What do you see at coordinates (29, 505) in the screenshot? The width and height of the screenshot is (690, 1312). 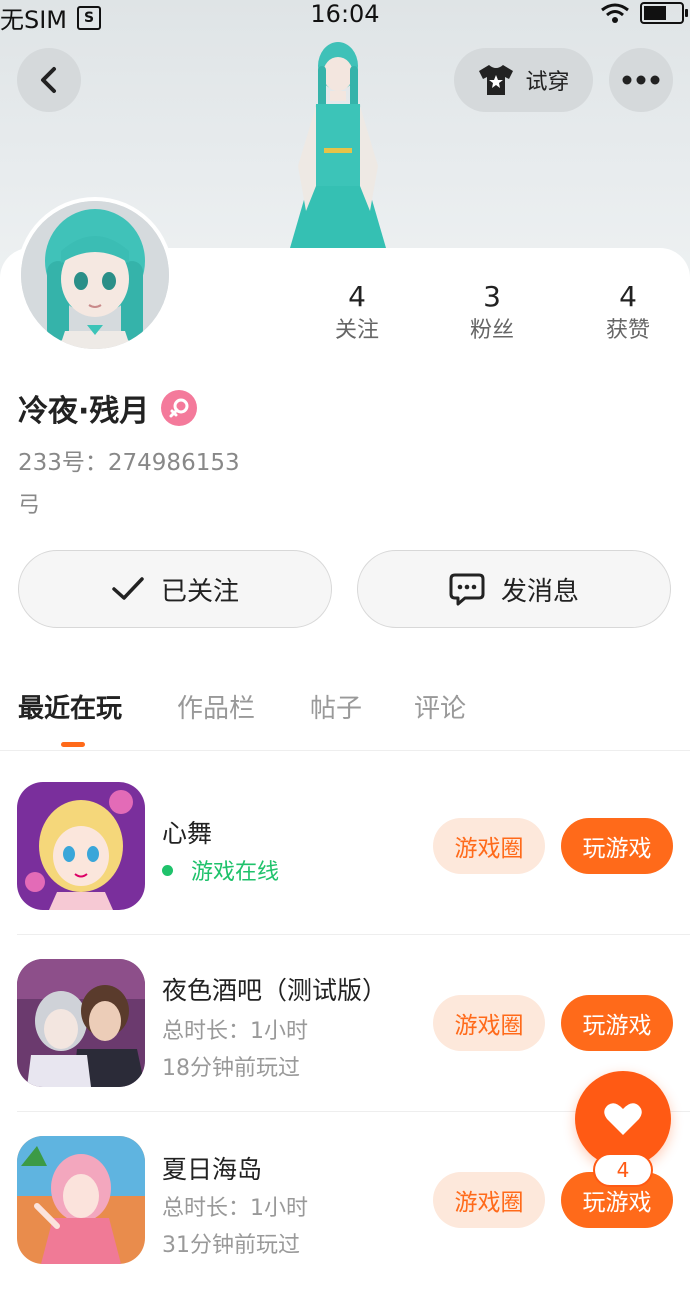 I see `user-bio: 弓` at bounding box center [29, 505].